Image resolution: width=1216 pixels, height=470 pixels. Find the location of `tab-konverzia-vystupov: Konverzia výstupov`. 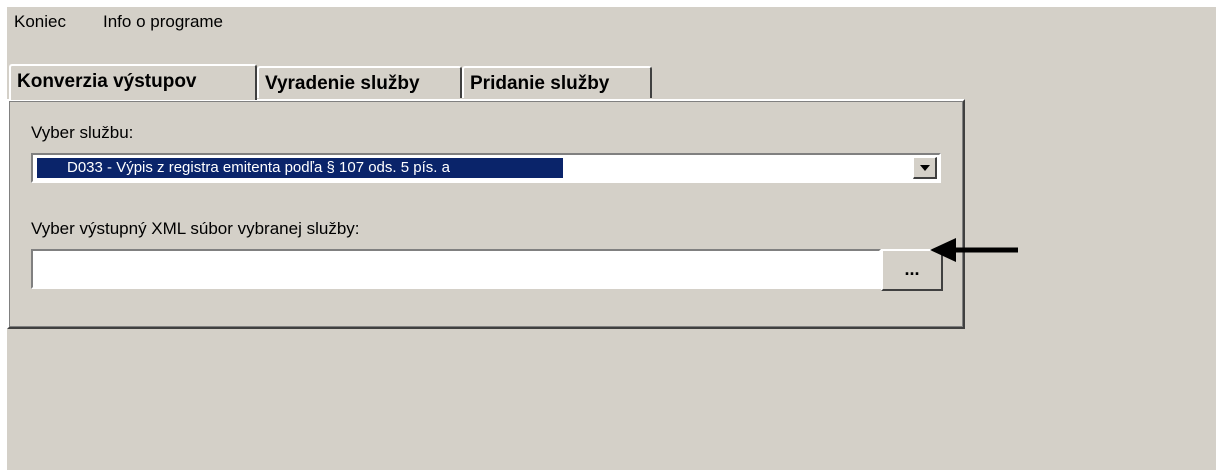

tab-konverzia-vystupov: Konverzia výstupov is located at coordinates (133, 82).